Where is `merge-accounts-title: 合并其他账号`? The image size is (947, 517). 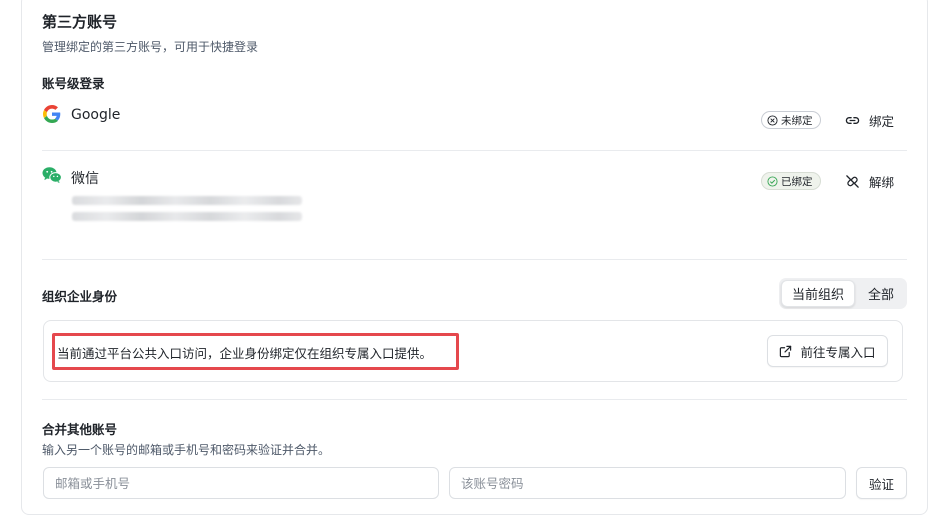
merge-accounts-title: 合并其他账号 is located at coordinates (80, 429).